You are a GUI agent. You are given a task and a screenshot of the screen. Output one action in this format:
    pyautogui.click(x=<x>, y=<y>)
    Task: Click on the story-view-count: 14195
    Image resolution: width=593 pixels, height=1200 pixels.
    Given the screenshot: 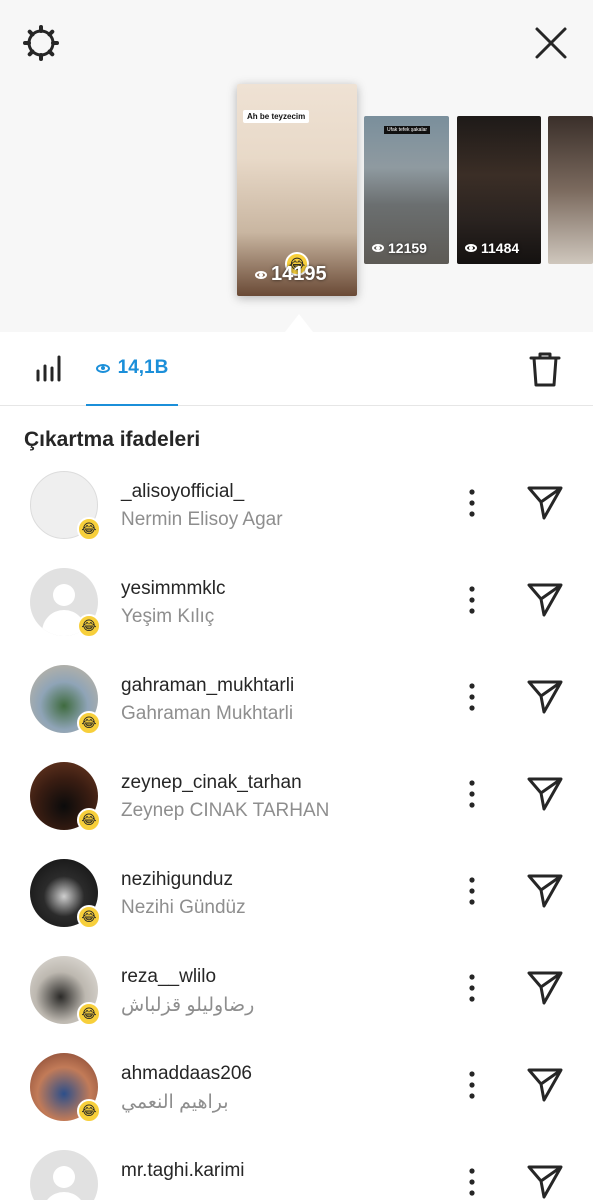 What is the action you would take?
    pyautogui.click(x=291, y=274)
    